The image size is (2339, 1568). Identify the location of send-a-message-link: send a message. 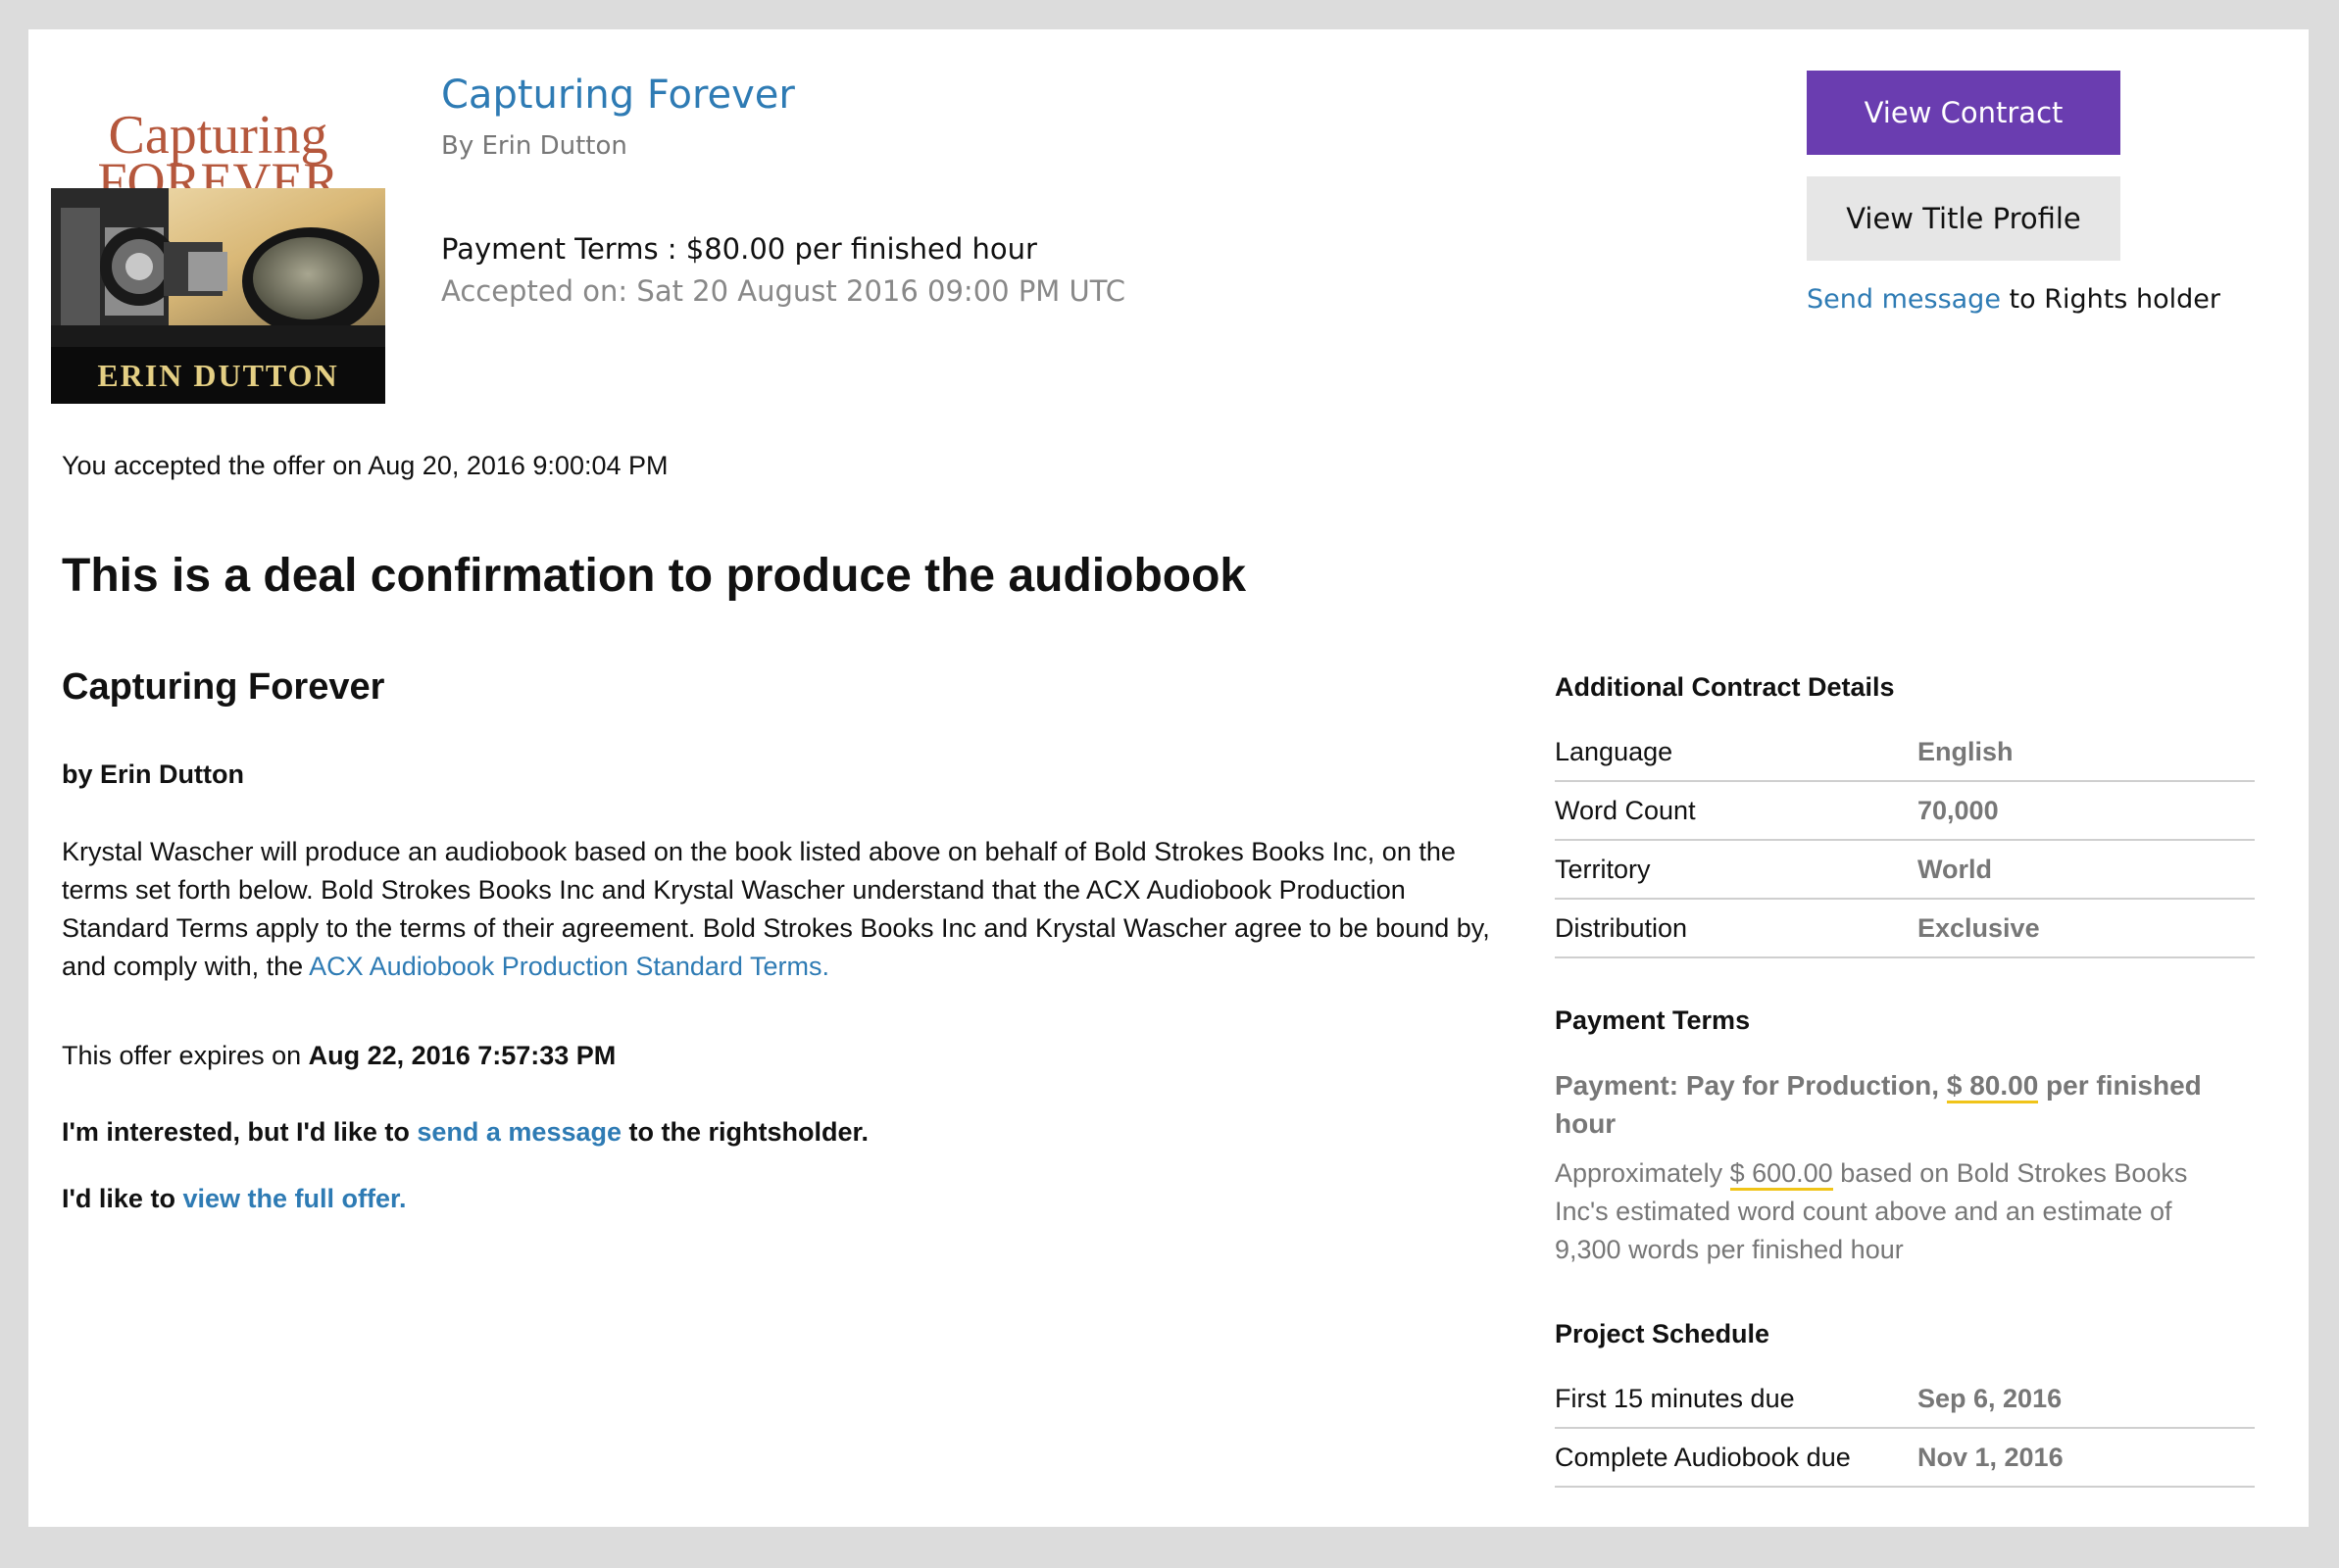
(519, 1132).